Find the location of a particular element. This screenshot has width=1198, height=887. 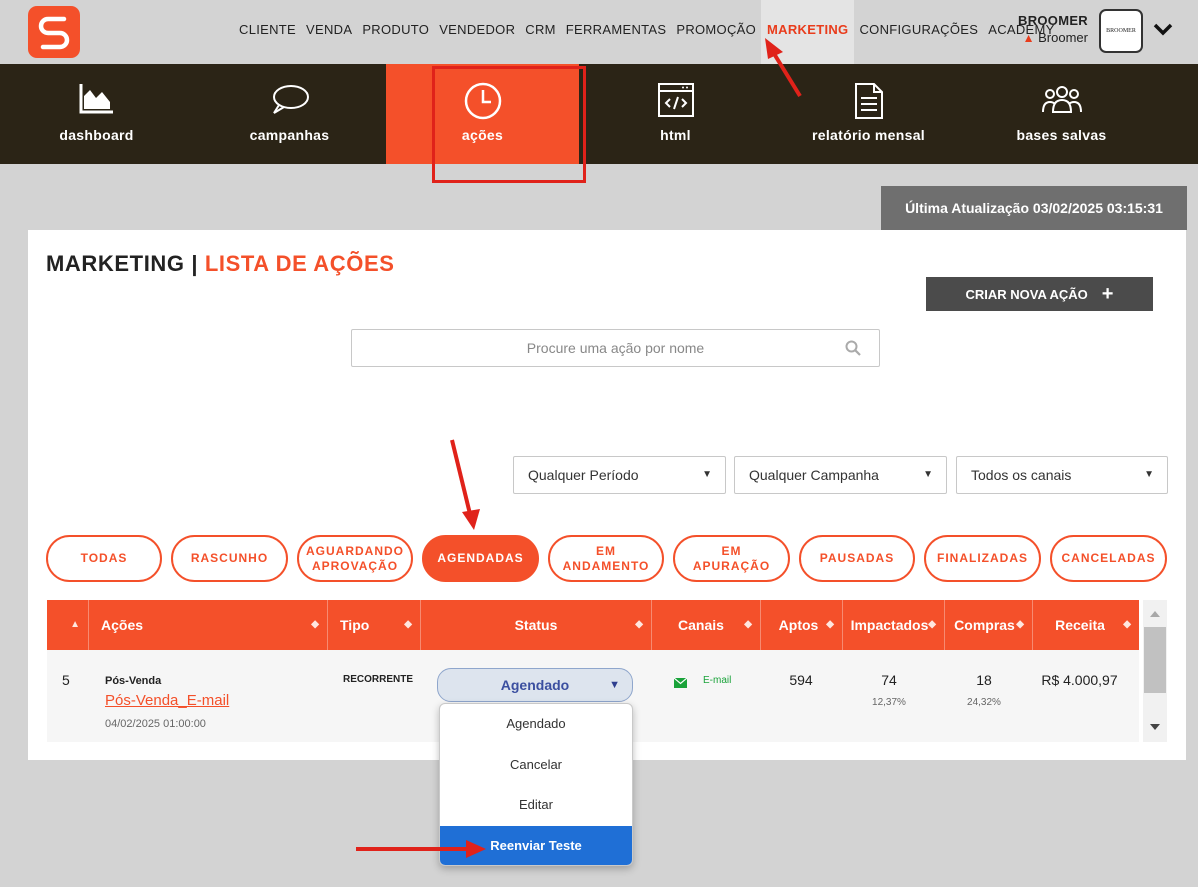

row-action-link: Pós-Venda_E-mail is located at coordinates (167, 700).